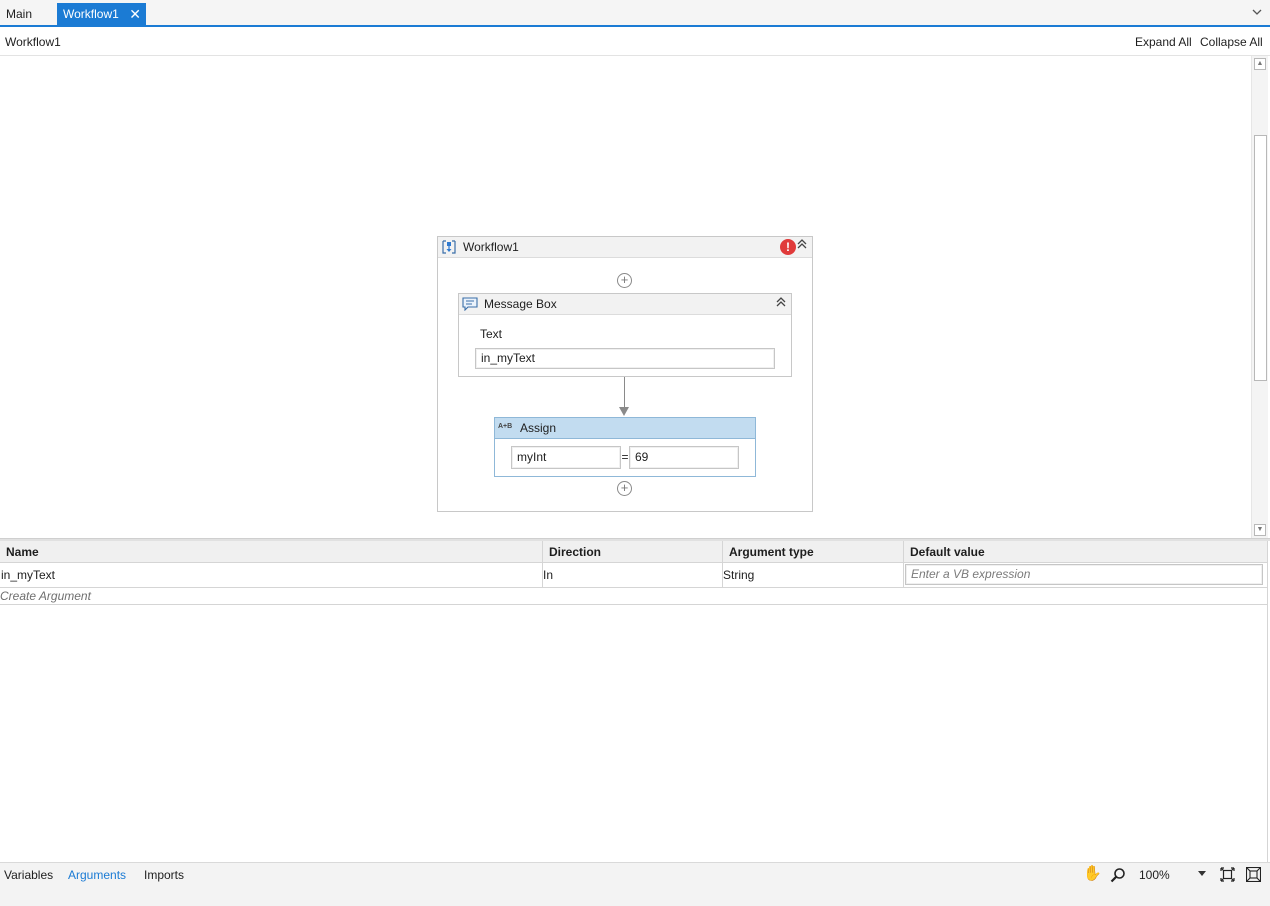 This screenshot has width=1270, height=906. Describe the element at coordinates (1231, 42) in the screenshot. I see `collapse-all-button: Collapse All` at that location.